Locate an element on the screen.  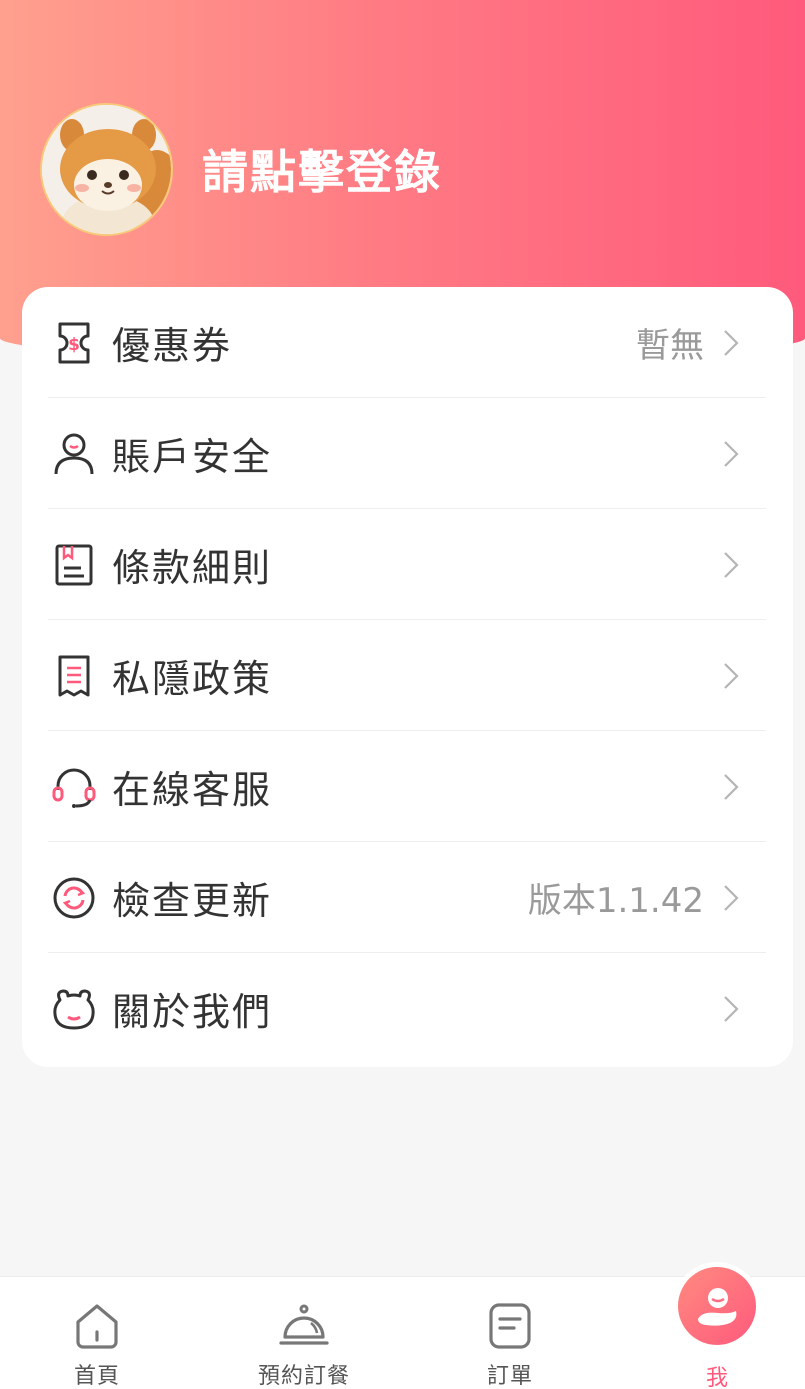
avatar is located at coordinates (106, 169).